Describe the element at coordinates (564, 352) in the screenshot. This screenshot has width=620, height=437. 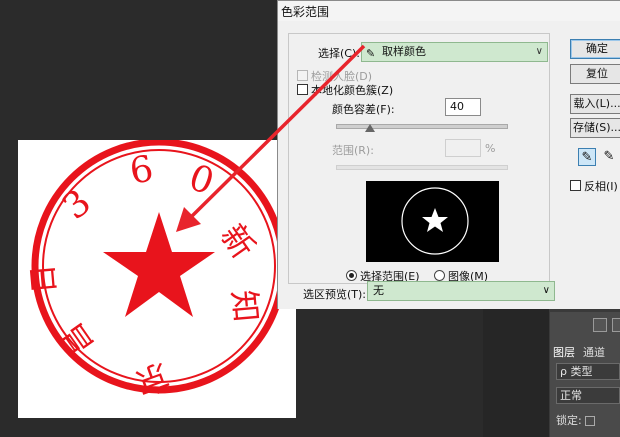
I see `tab-layers: 图层` at that location.